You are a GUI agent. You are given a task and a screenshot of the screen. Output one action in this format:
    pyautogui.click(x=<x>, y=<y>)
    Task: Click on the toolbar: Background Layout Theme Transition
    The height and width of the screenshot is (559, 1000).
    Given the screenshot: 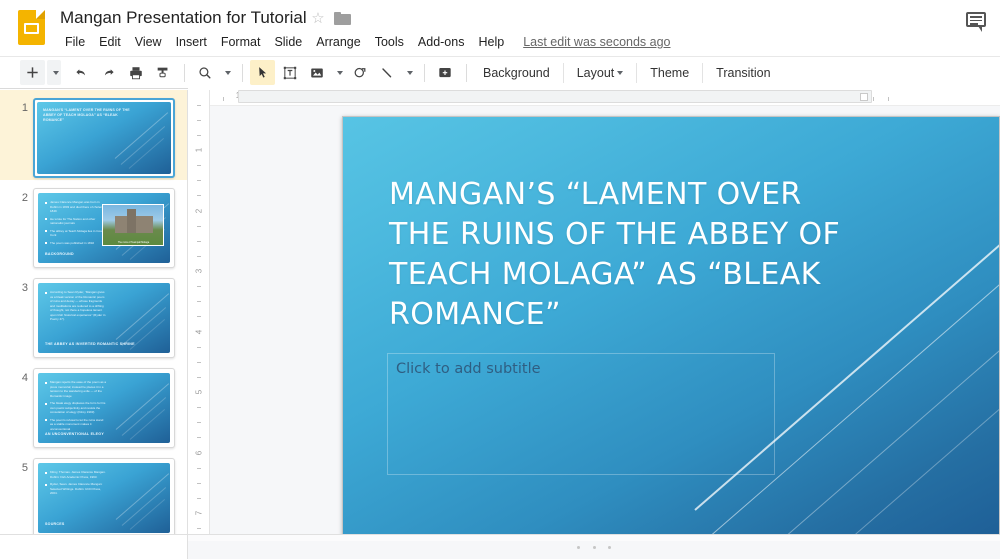 What is the action you would take?
    pyautogui.click(x=500, y=72)
    